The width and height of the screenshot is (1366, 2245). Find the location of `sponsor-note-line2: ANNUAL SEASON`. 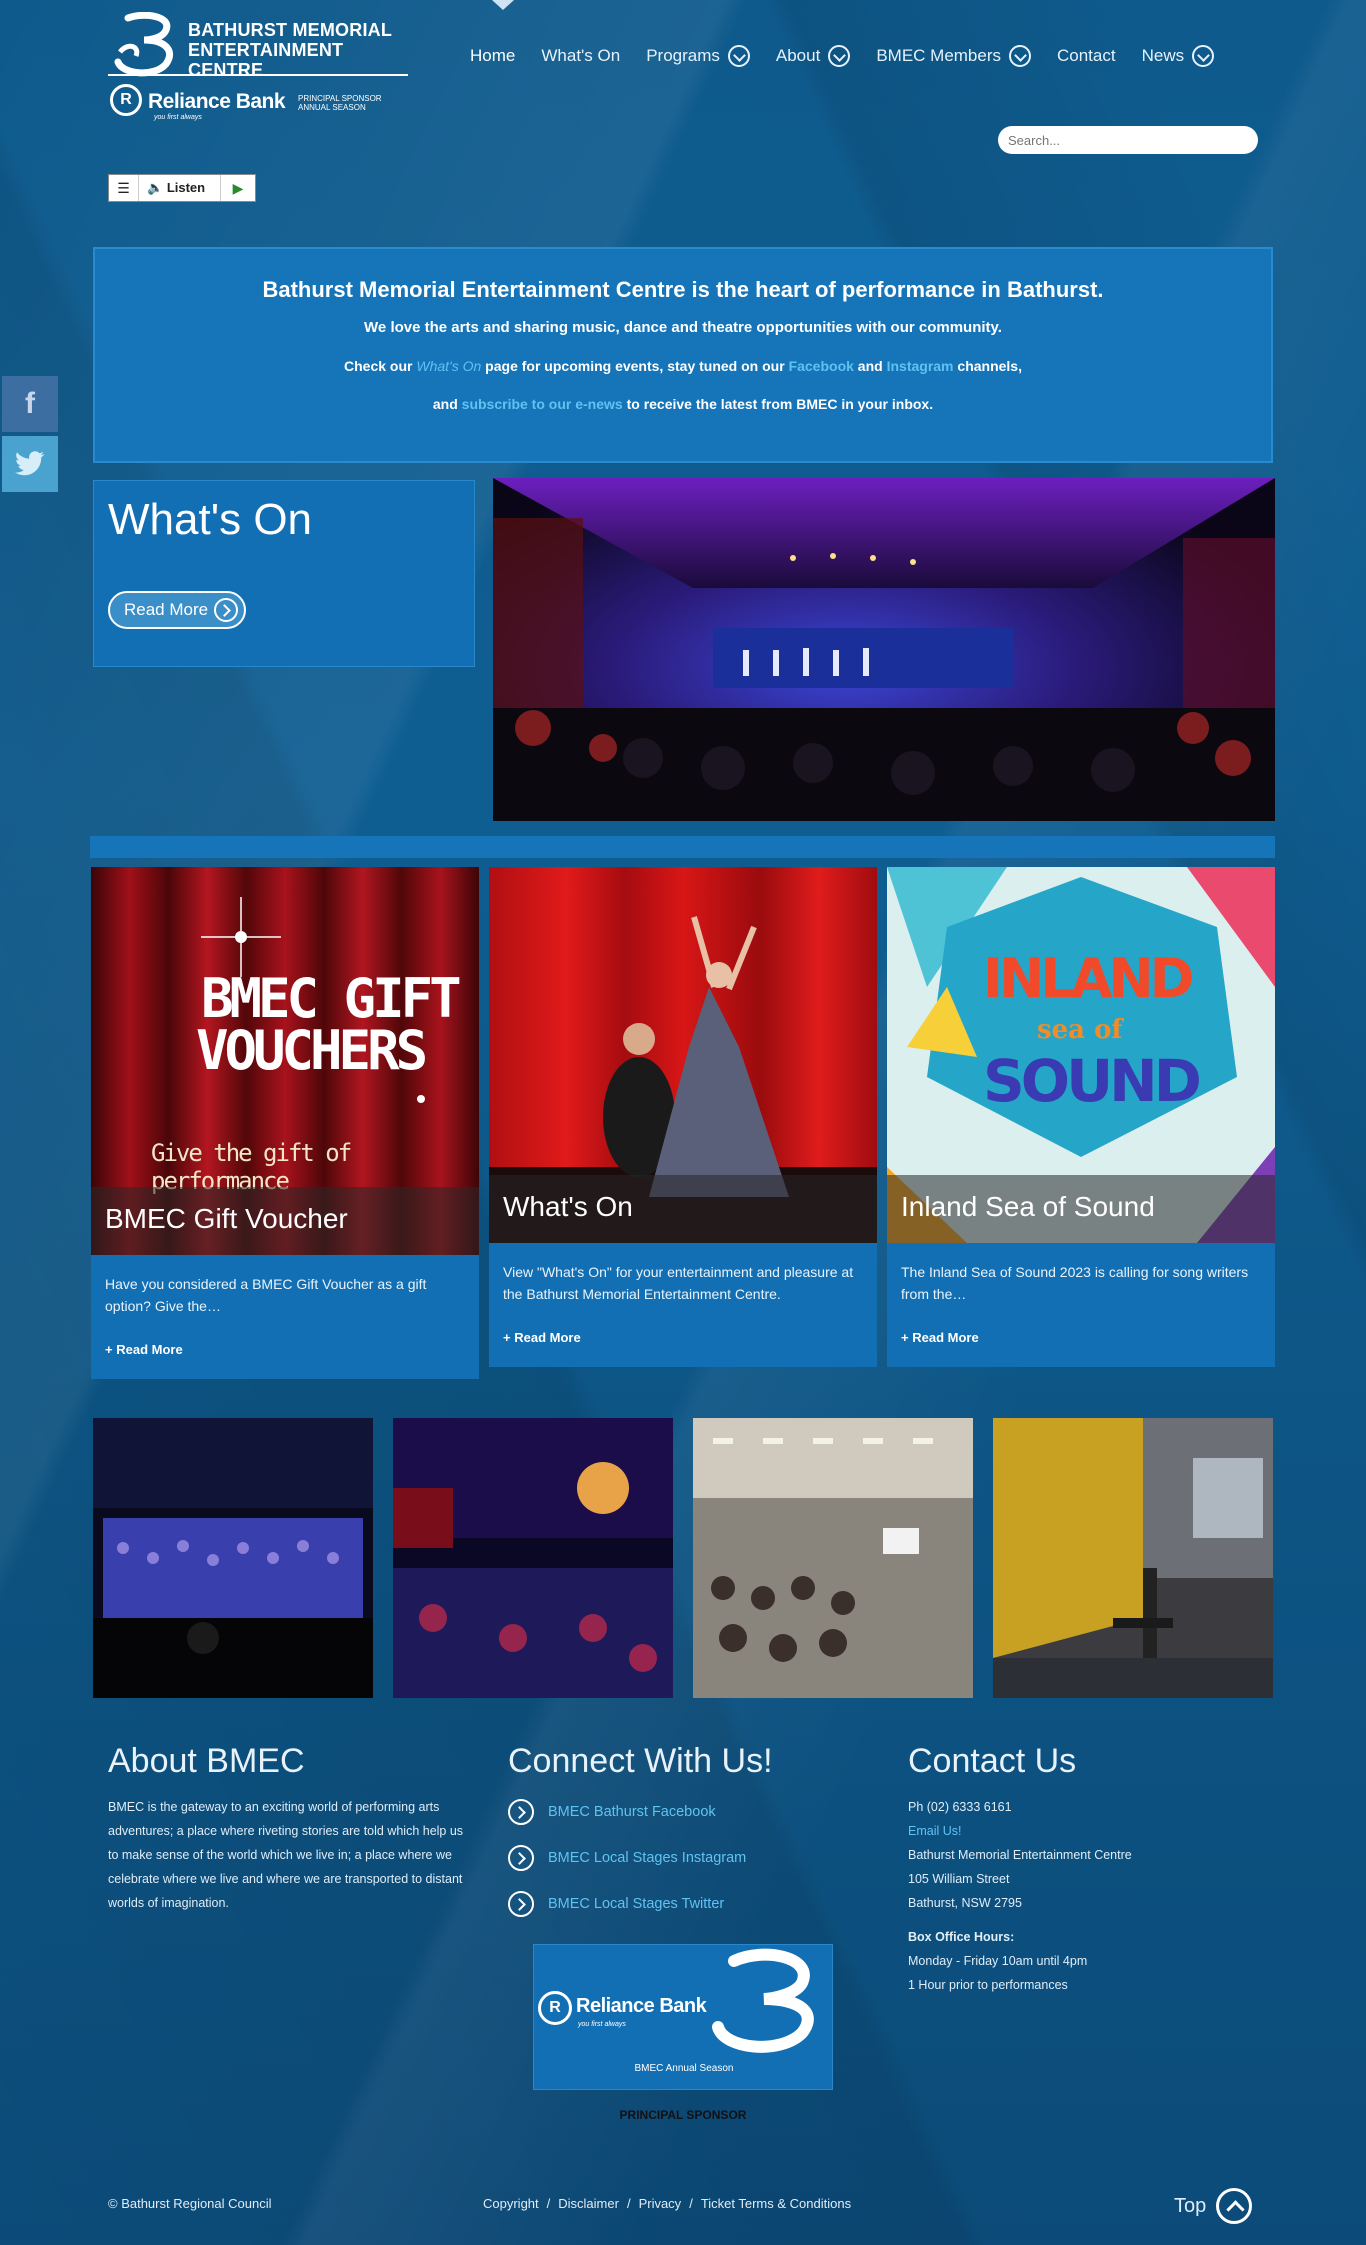

sponsor-note-line2: ANNUAL SEASON is located at coordinates (332, 107).